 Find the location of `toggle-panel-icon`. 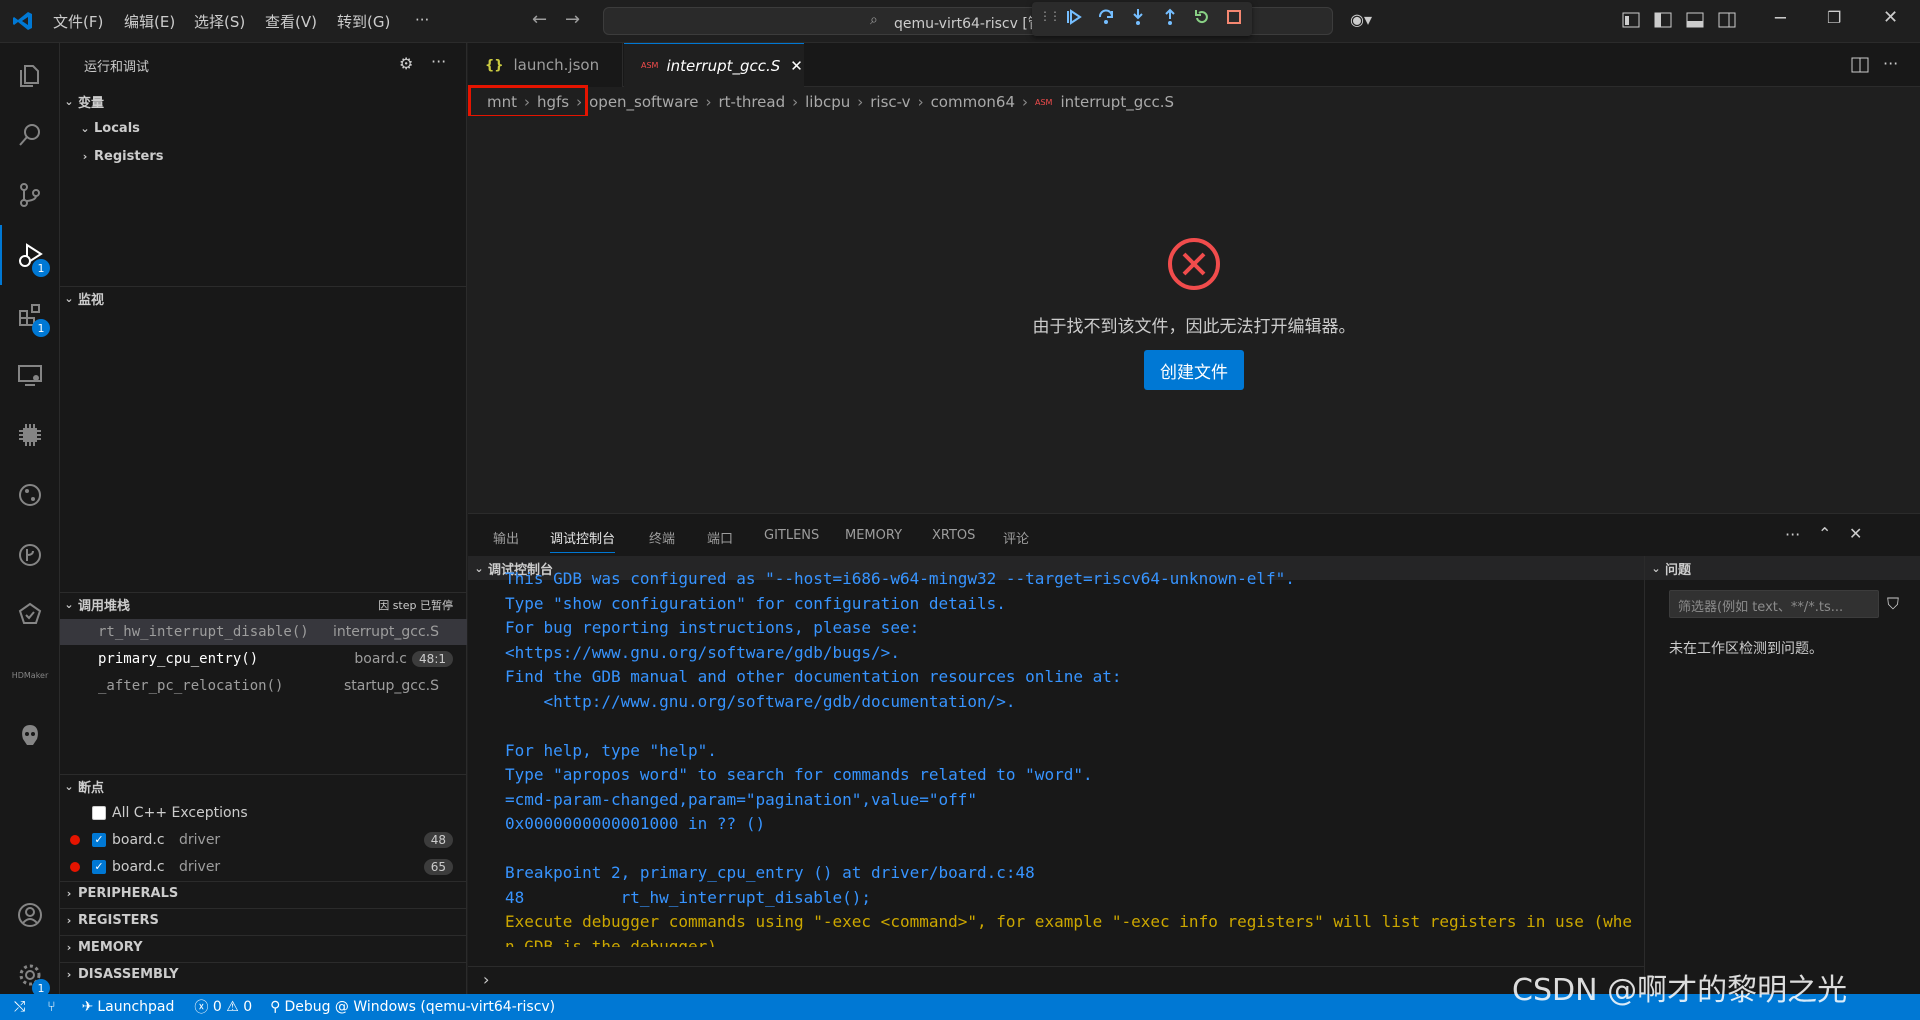

toggle-panel-icon is located at coordinates (1695, 20).